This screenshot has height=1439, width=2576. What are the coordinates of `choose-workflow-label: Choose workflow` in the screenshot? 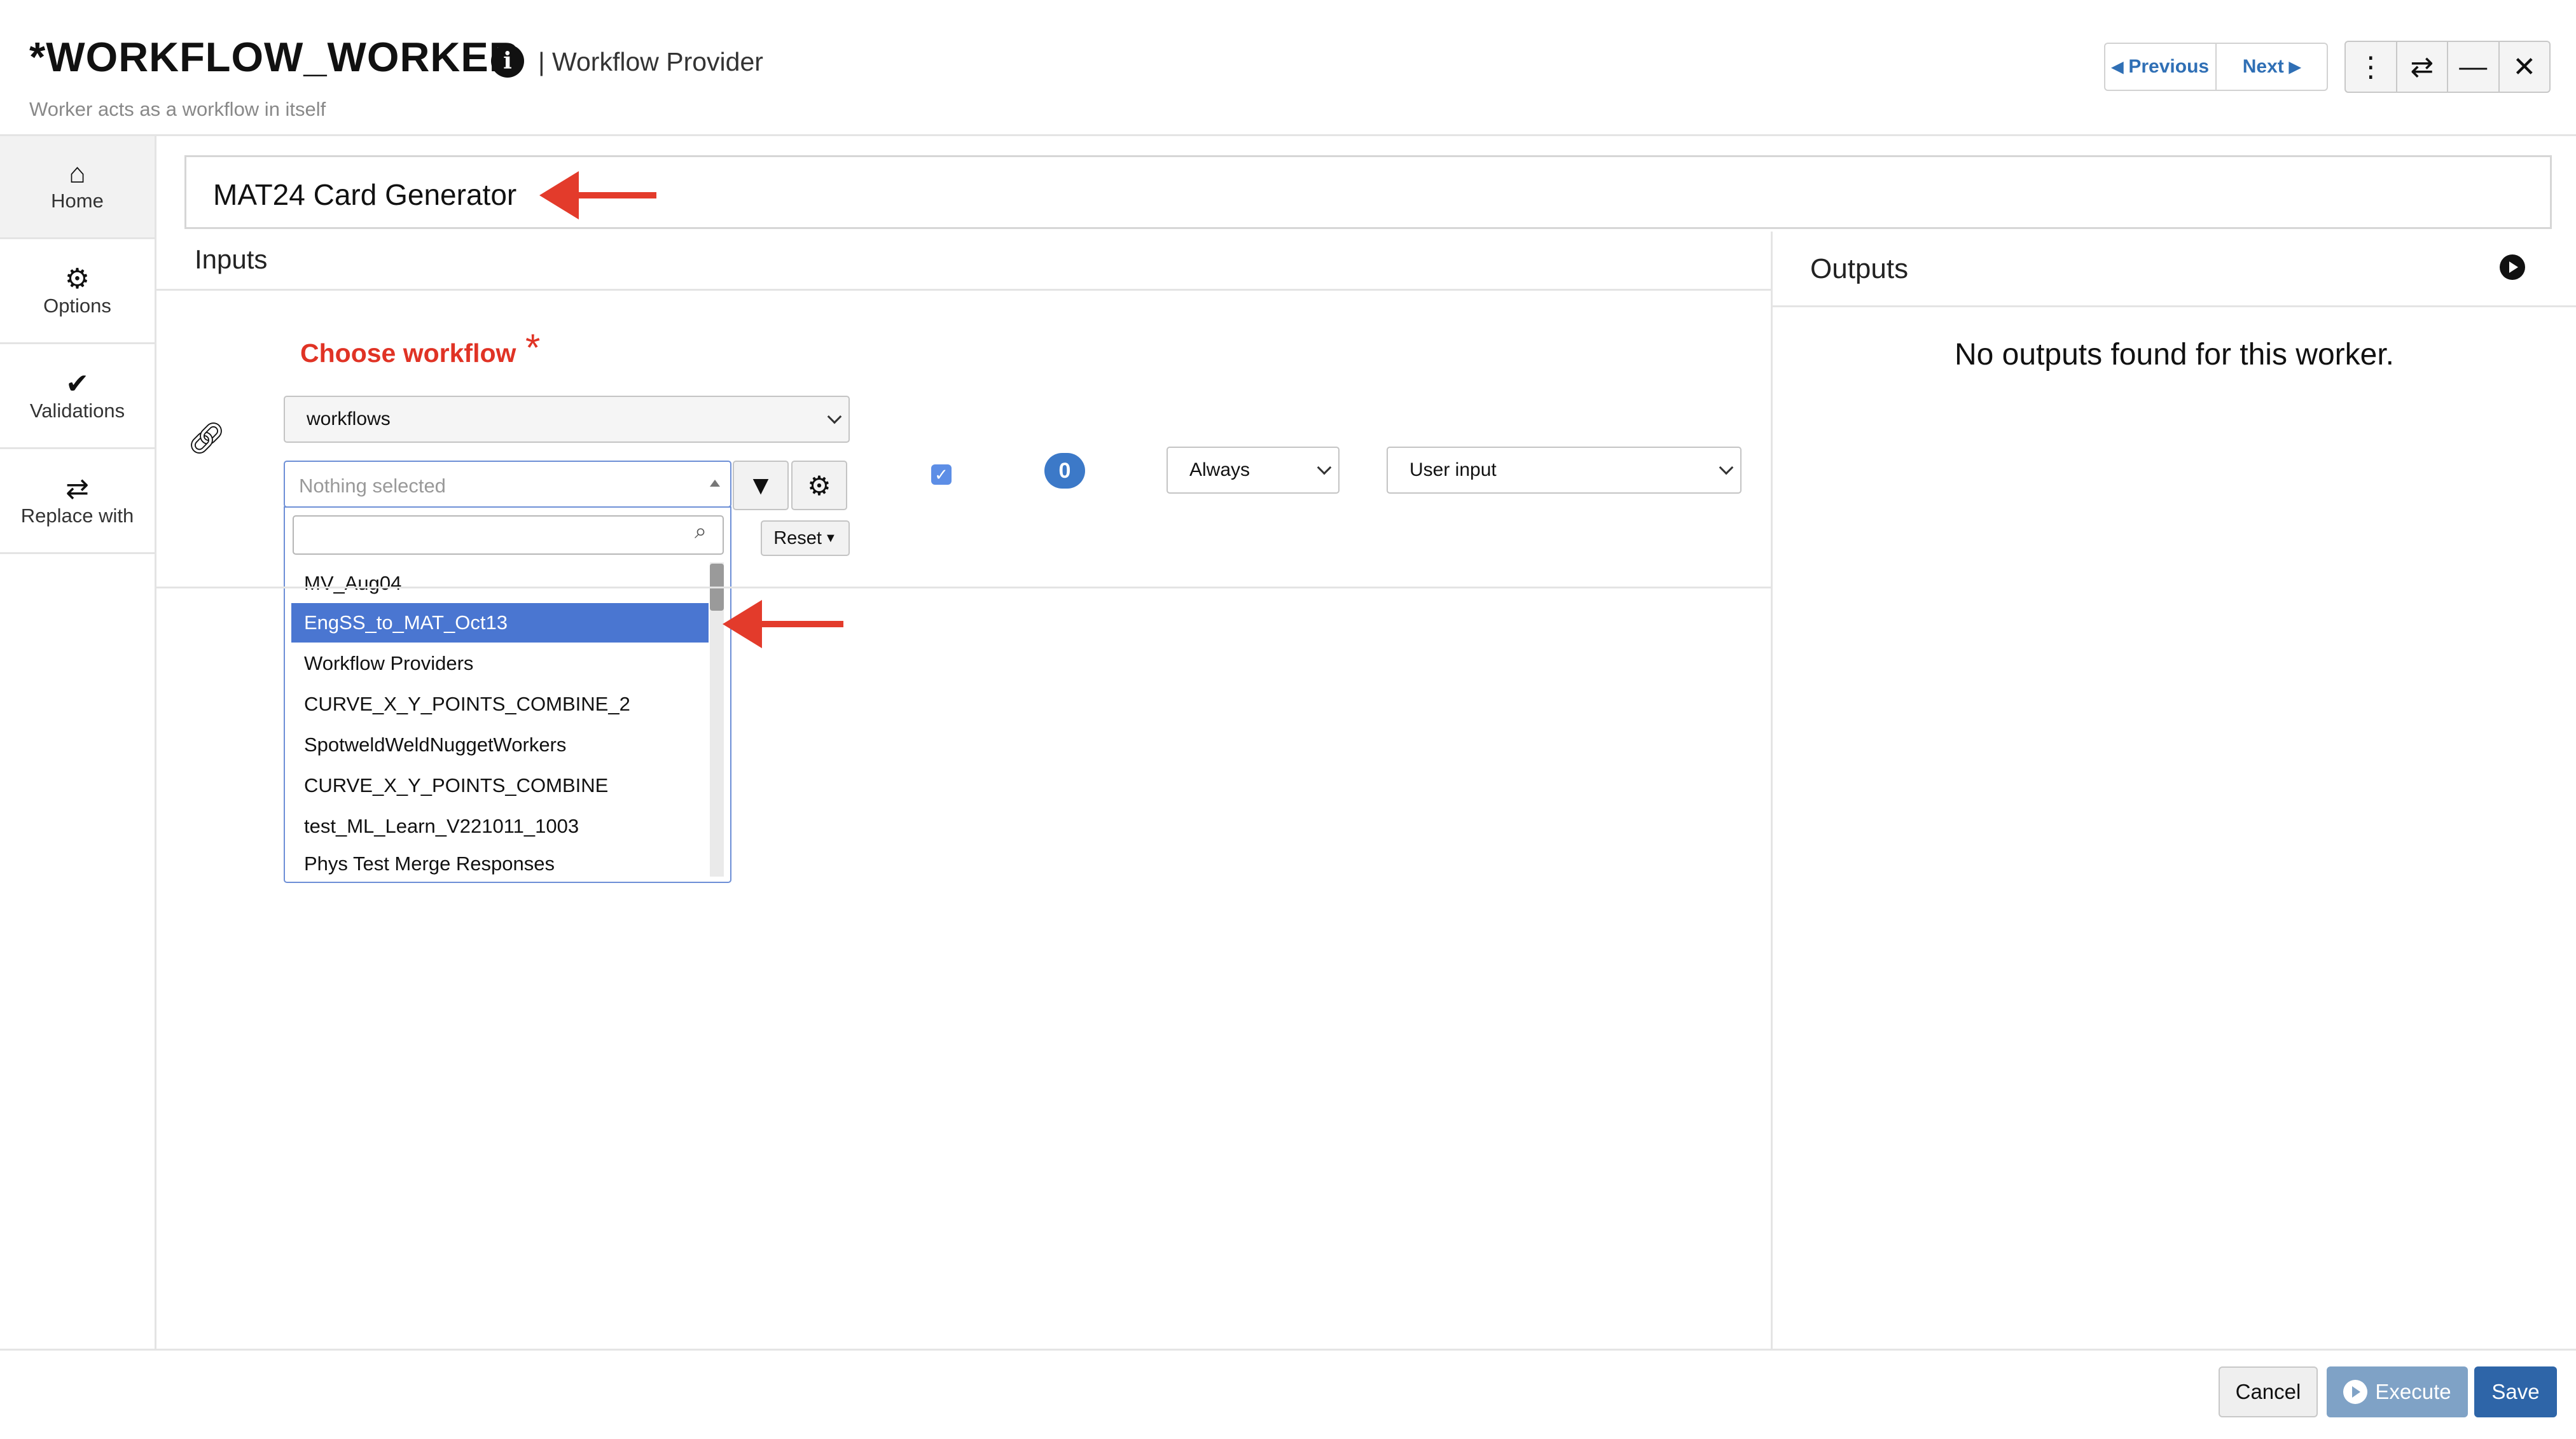 It's located at (408, 353).